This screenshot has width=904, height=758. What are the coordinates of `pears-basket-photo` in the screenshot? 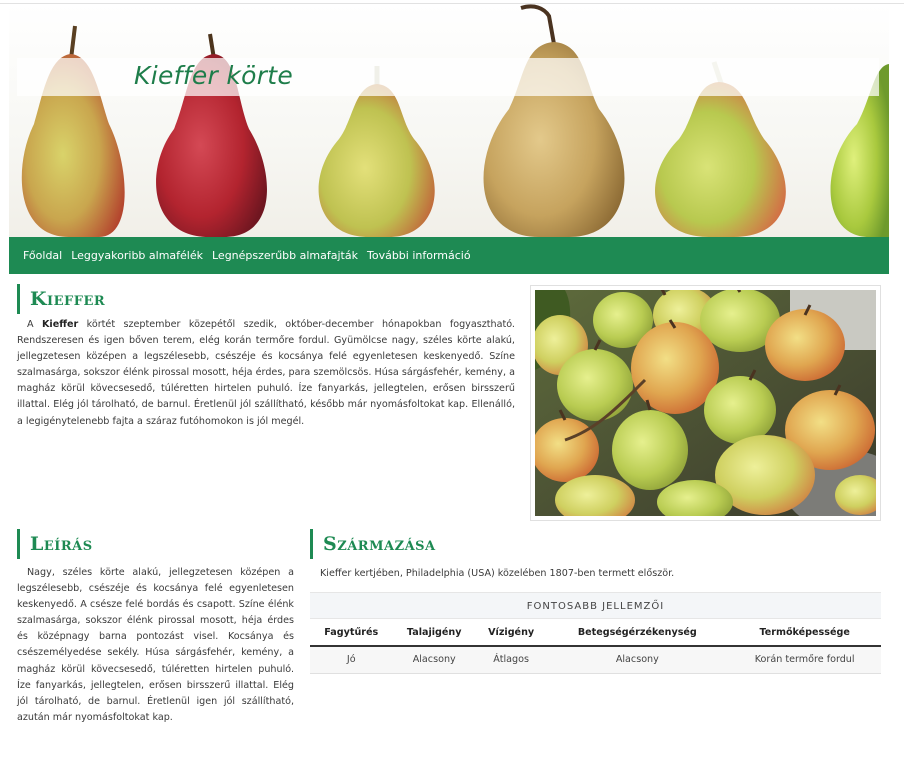 It's located at (705, 403).